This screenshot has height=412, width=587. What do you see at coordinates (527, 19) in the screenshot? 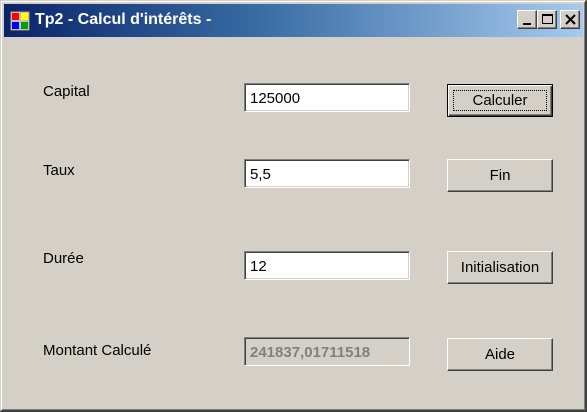
I see `minimize-button` at bounding box center [527, 19].